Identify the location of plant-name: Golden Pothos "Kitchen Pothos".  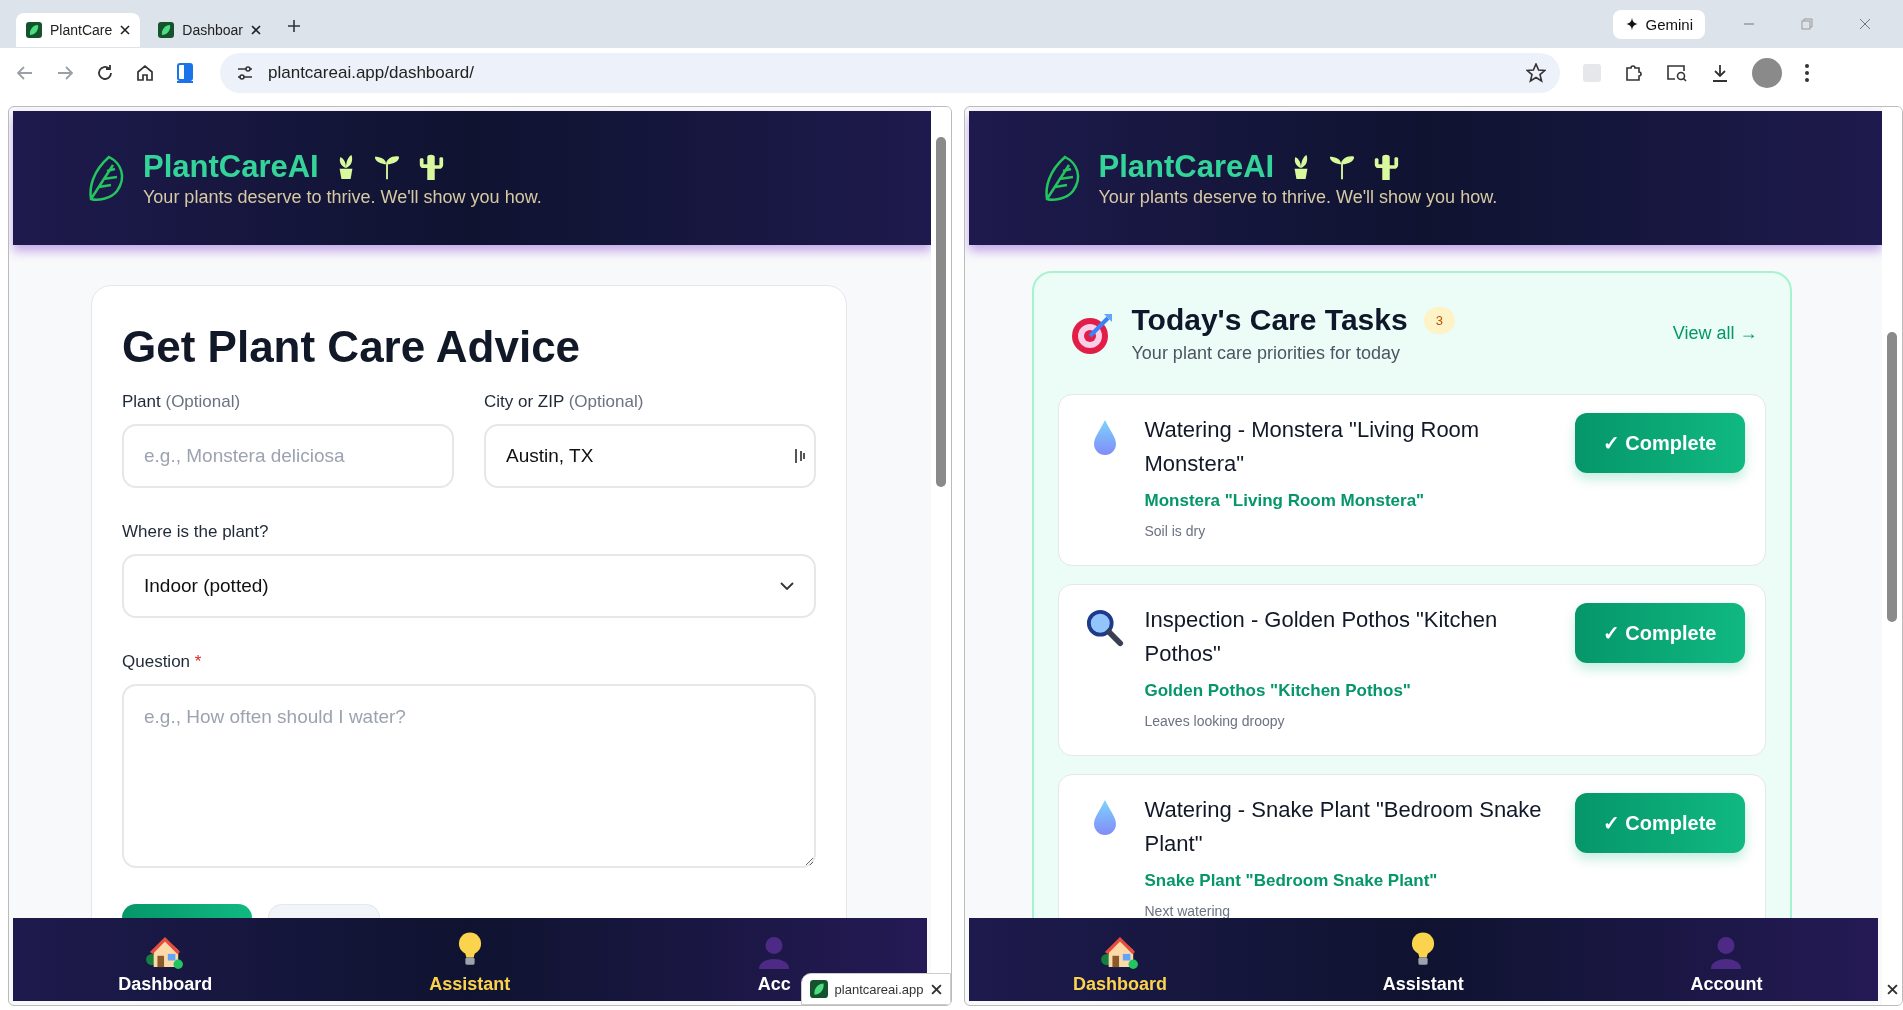
(1278, 691).